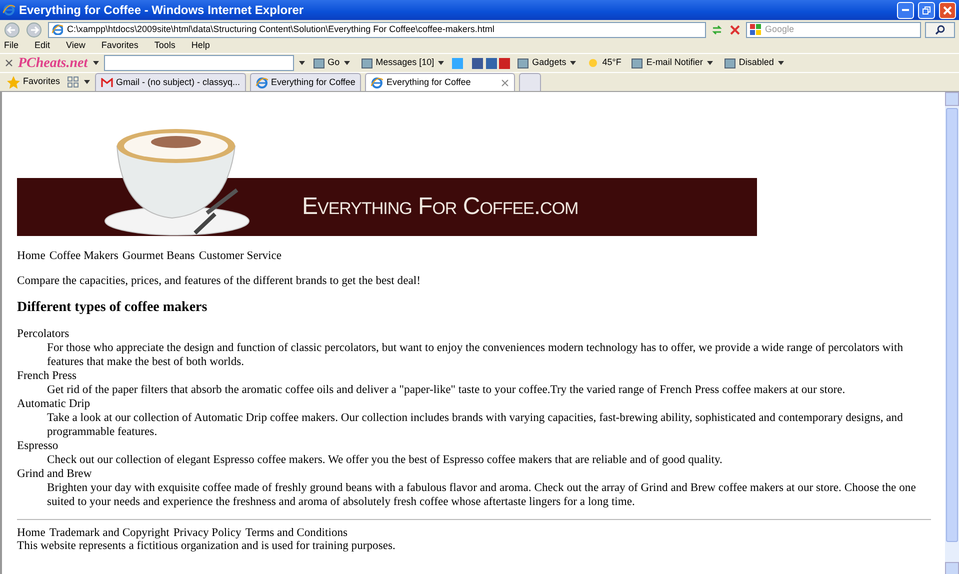  What do you see at coordinates (162, 10) in the screenshot?
I see `window-title: Everything for Coffee - Windows Internet Explorer` at bounding box center [162, 10].